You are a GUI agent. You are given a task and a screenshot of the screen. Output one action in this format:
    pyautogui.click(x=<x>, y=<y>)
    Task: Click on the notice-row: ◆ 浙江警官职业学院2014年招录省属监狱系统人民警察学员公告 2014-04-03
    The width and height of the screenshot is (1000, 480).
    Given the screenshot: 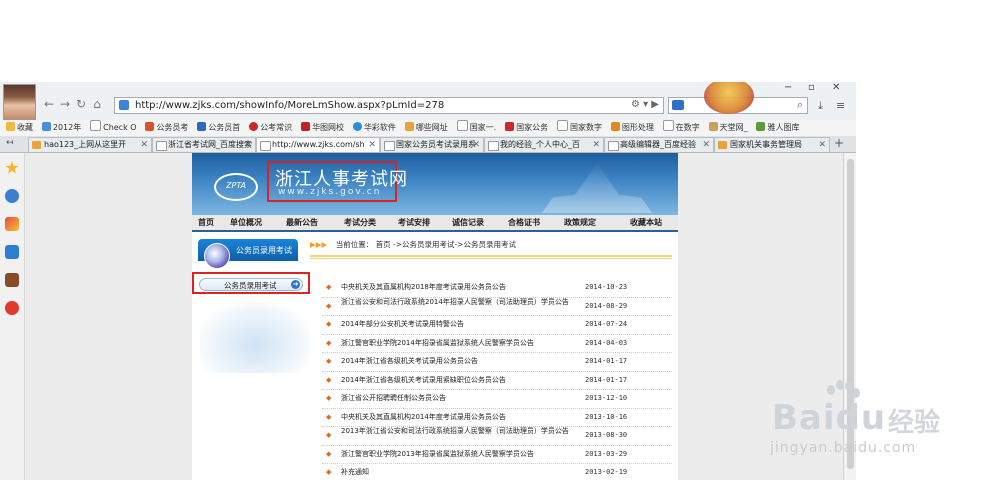 What is the action you would take?
    pyautogui.click(x=497, y=344)
    